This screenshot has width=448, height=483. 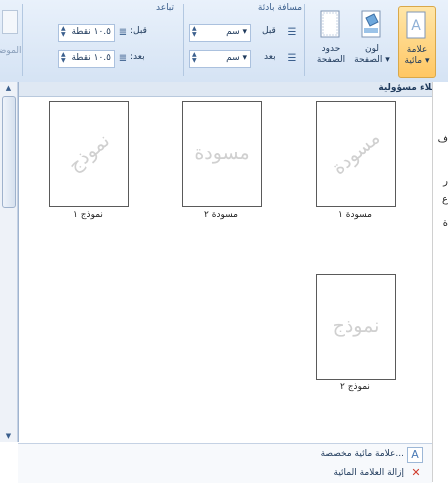 I want to click on indent-after-label: بعد, so click(x=270, y=57).